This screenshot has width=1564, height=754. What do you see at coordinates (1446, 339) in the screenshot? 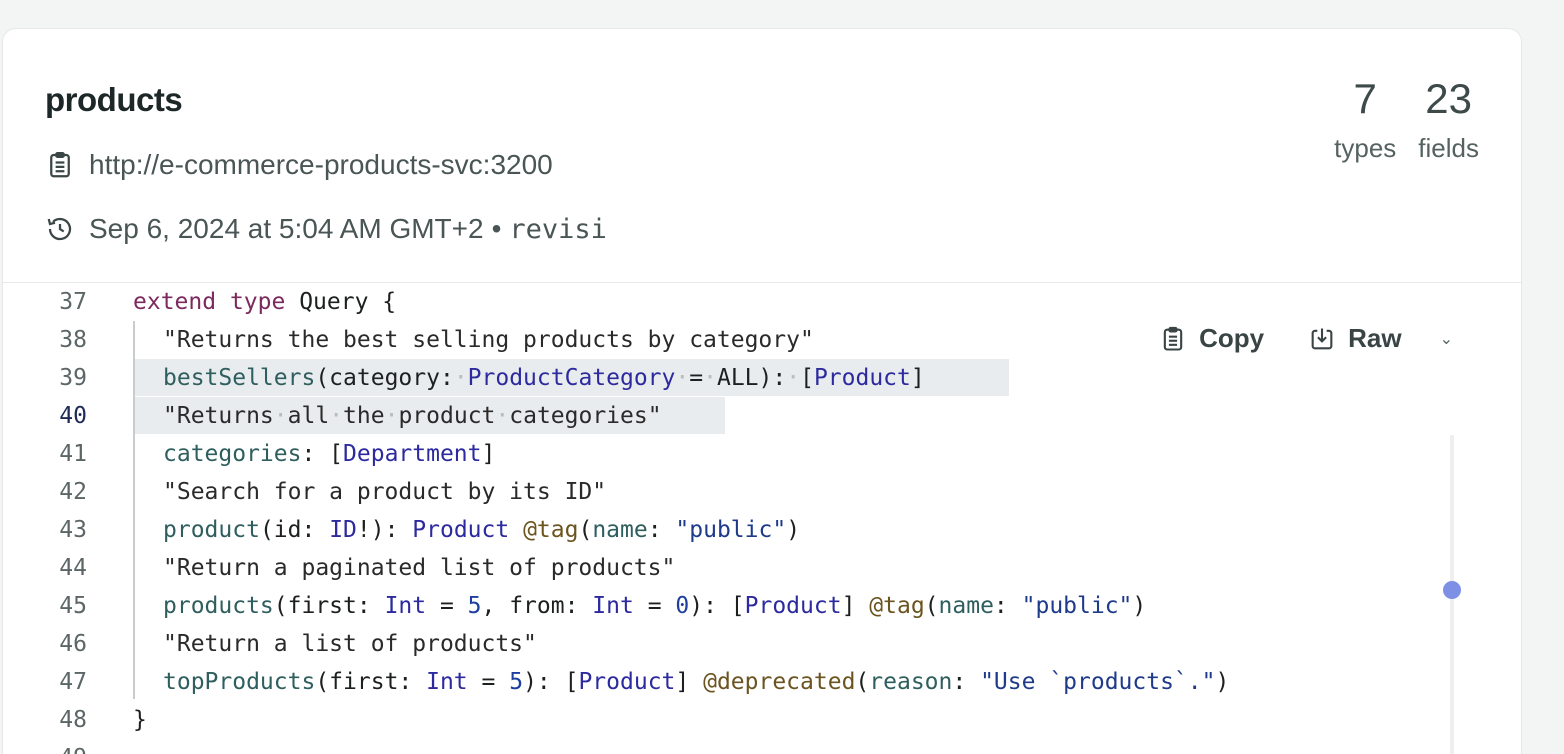
I see `chevron-down-icon: ⌄` at bounding box center [1446, 339].